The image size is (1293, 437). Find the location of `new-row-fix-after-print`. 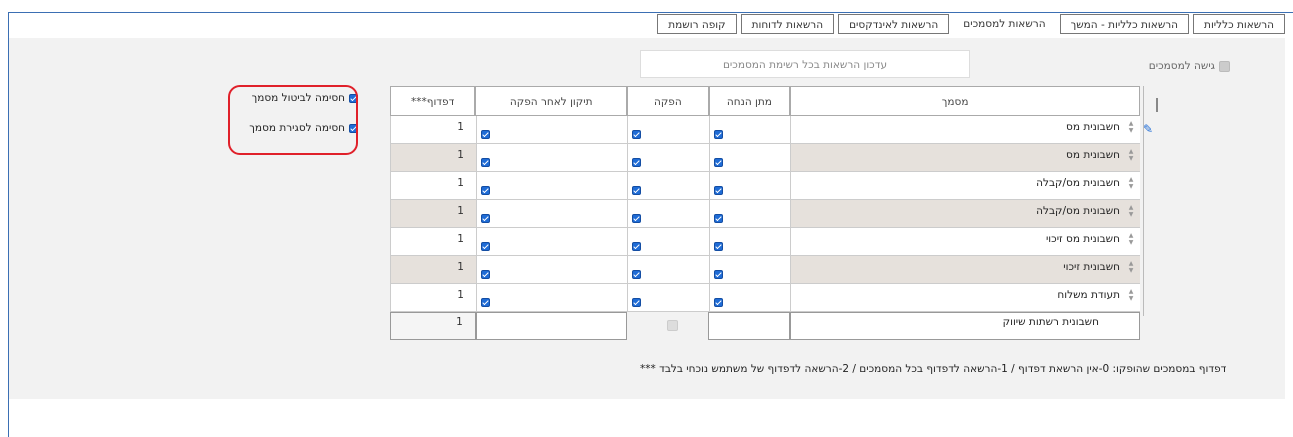

new-row-fix-after-print is located at coordinates (551, 326).